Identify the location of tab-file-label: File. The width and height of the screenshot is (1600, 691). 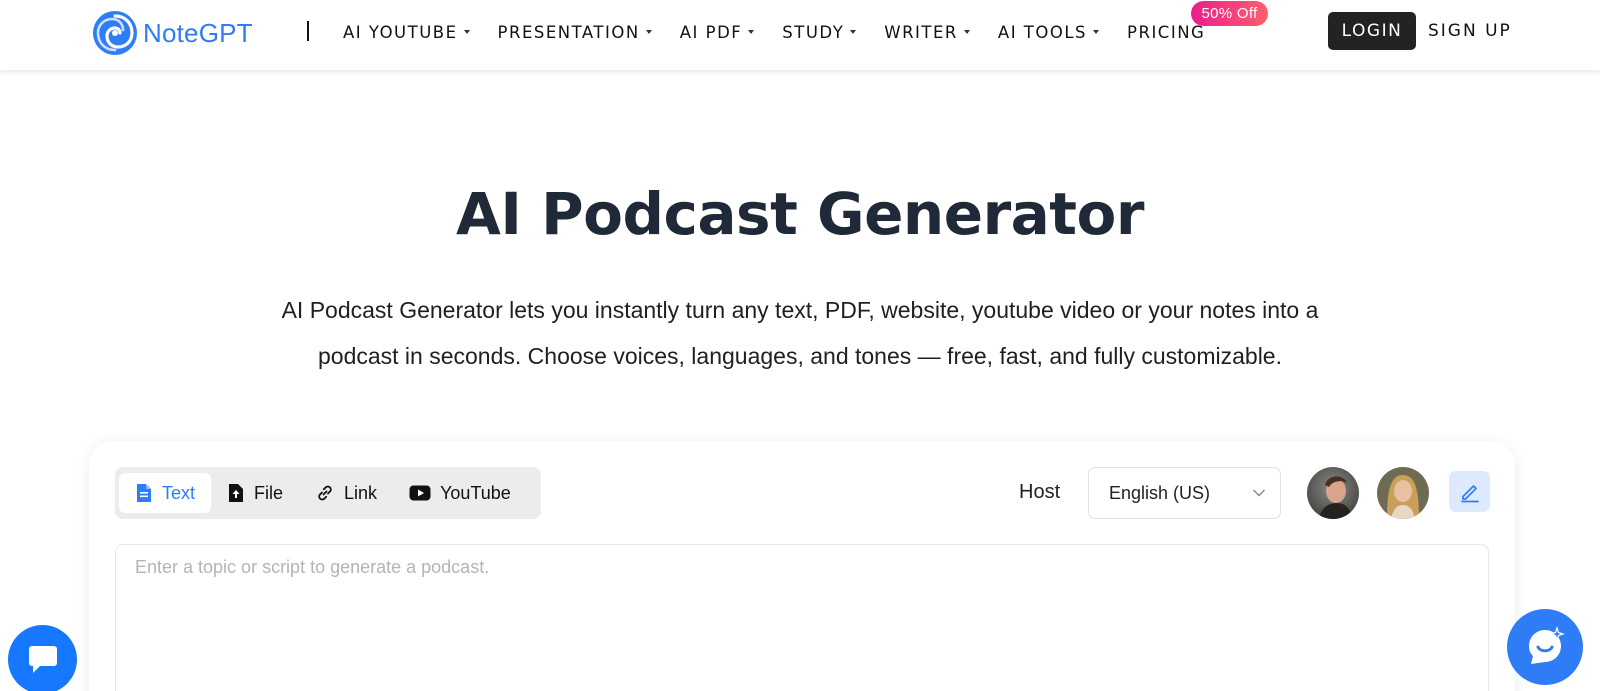
(269, 492).